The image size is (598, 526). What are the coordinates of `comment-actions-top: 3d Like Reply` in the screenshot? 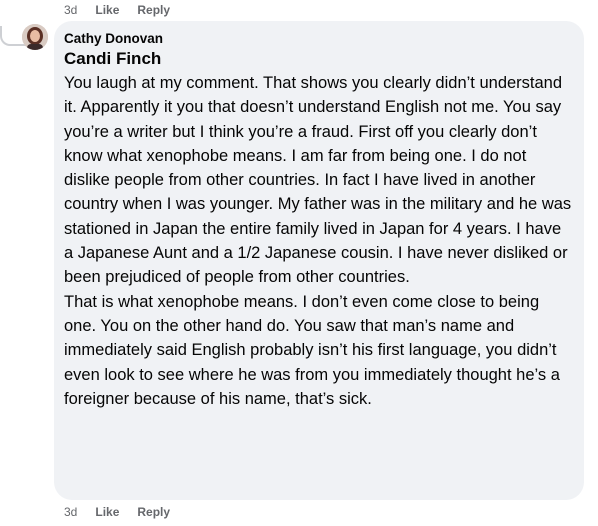 It's located at (117, 10).